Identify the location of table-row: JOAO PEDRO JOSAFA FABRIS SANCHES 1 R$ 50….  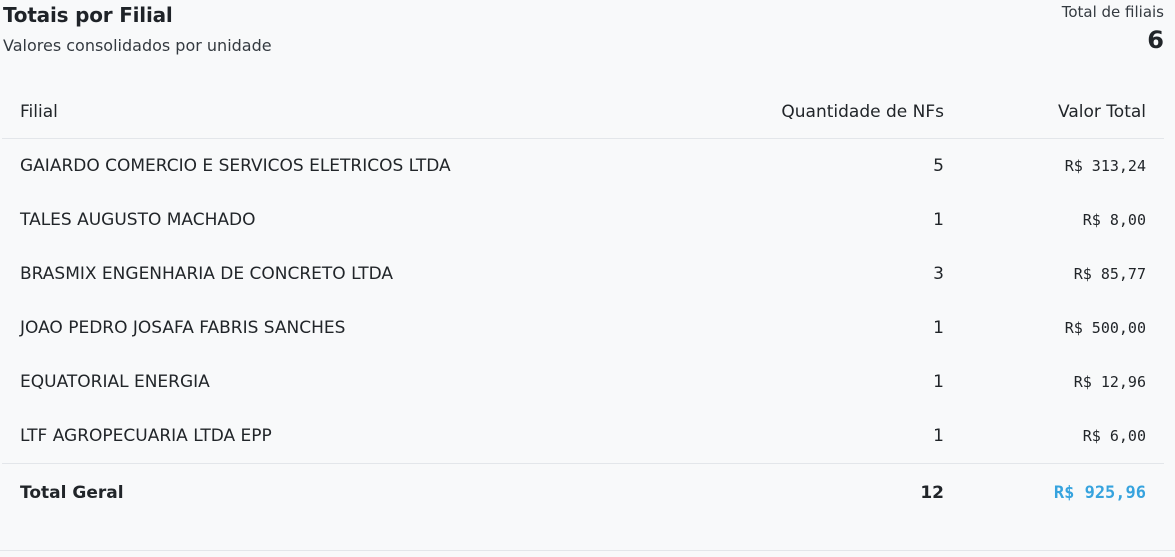
(583, 328).